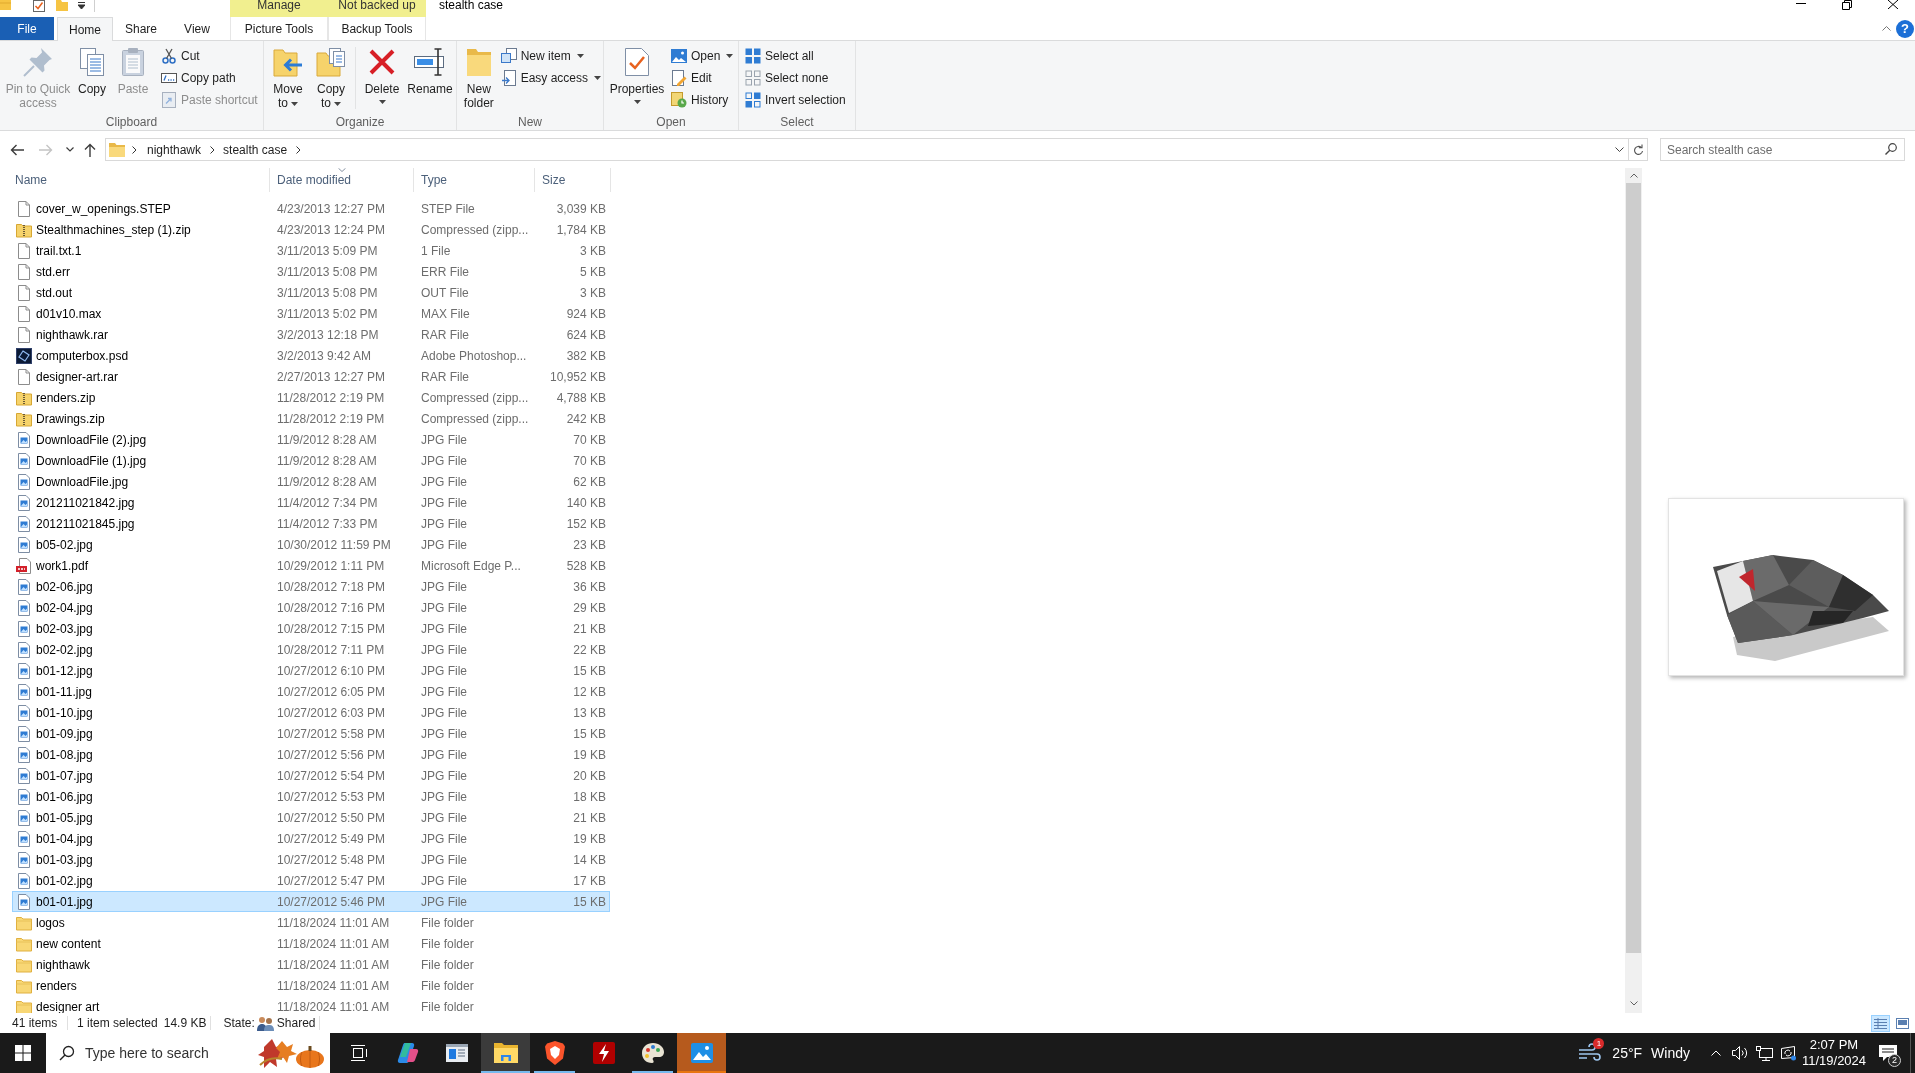 This screenshot has width=1915, height=1073. Describe the element at coordinates (27, 28) in the screenshot. I see `file-tab: File` at that location.